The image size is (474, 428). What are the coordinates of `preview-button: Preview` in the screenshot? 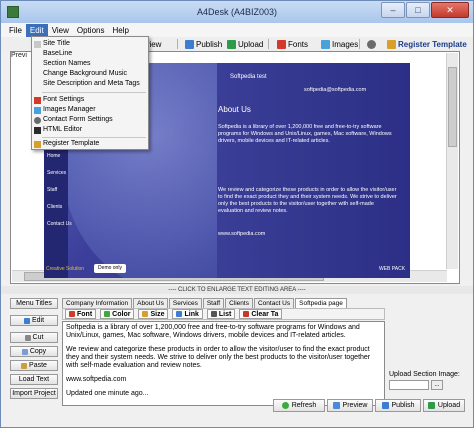 It's located at (350, 405).